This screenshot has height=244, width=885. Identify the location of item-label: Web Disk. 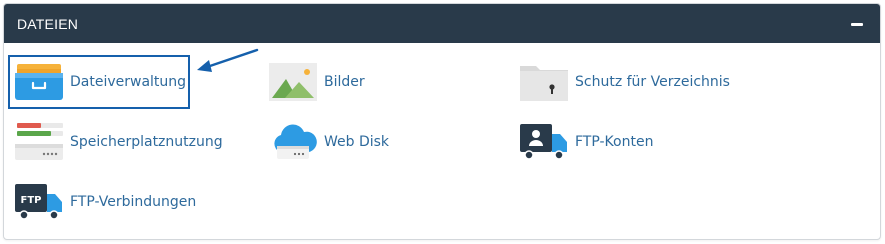
(357, 142).